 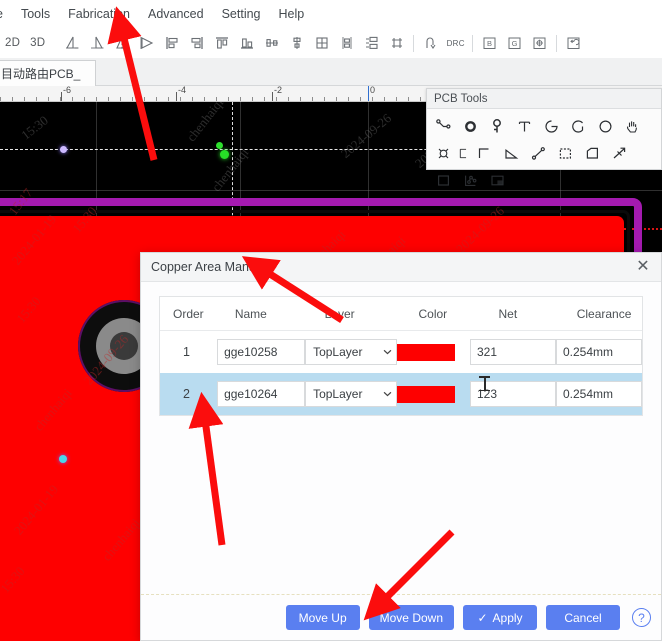 What do you see at coordinates (643, 267) in the screenshot?
I see `close-icon: ✕` at bounding box center [643, 267].